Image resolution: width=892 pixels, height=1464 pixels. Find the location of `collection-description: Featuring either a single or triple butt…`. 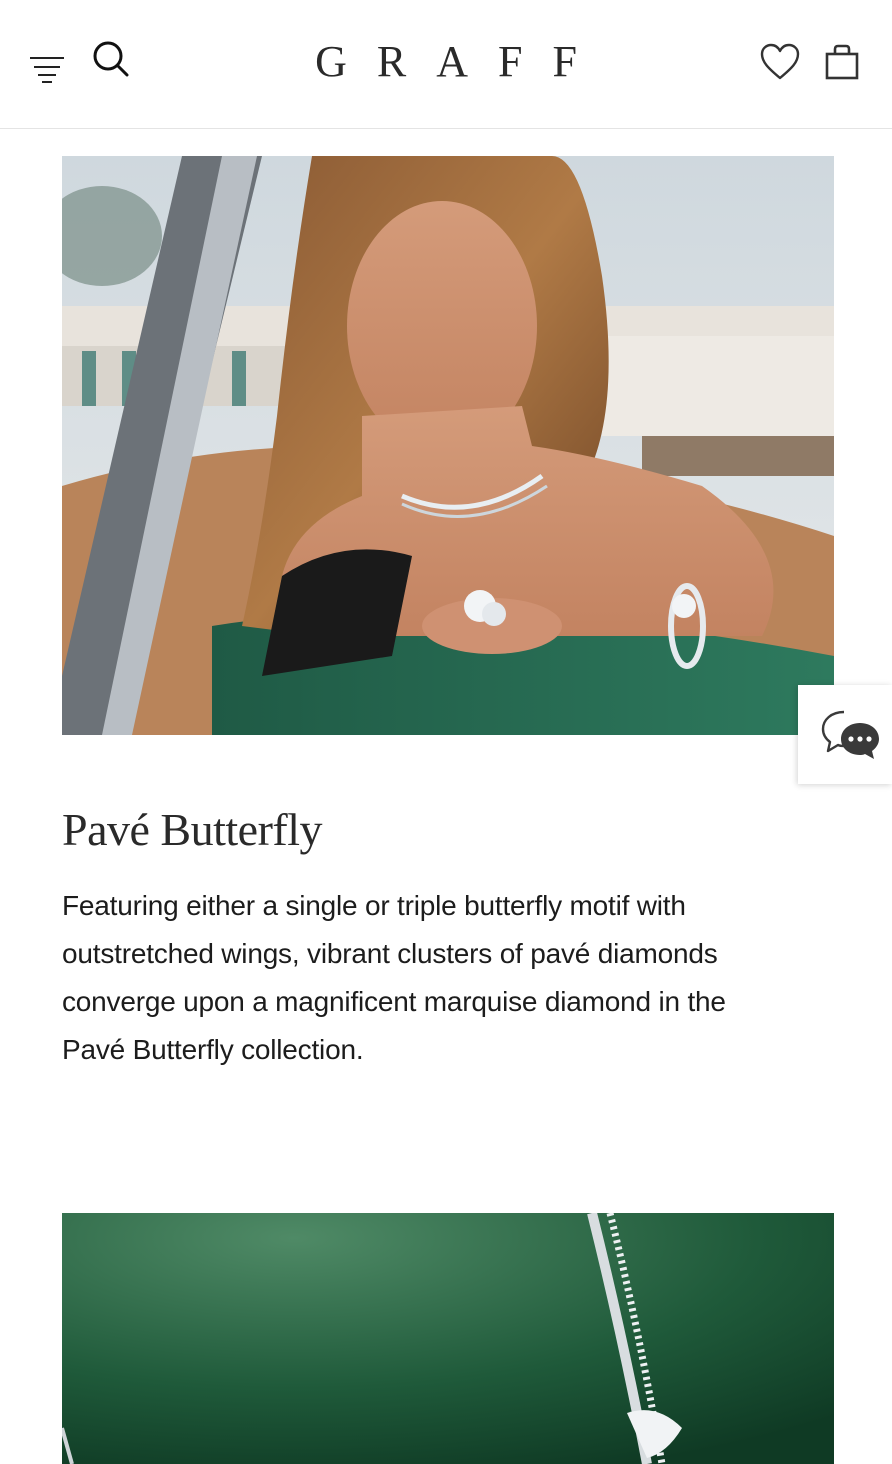

collection-description: Featuring either a single or triple butt… is located at coordinates (394, 977).